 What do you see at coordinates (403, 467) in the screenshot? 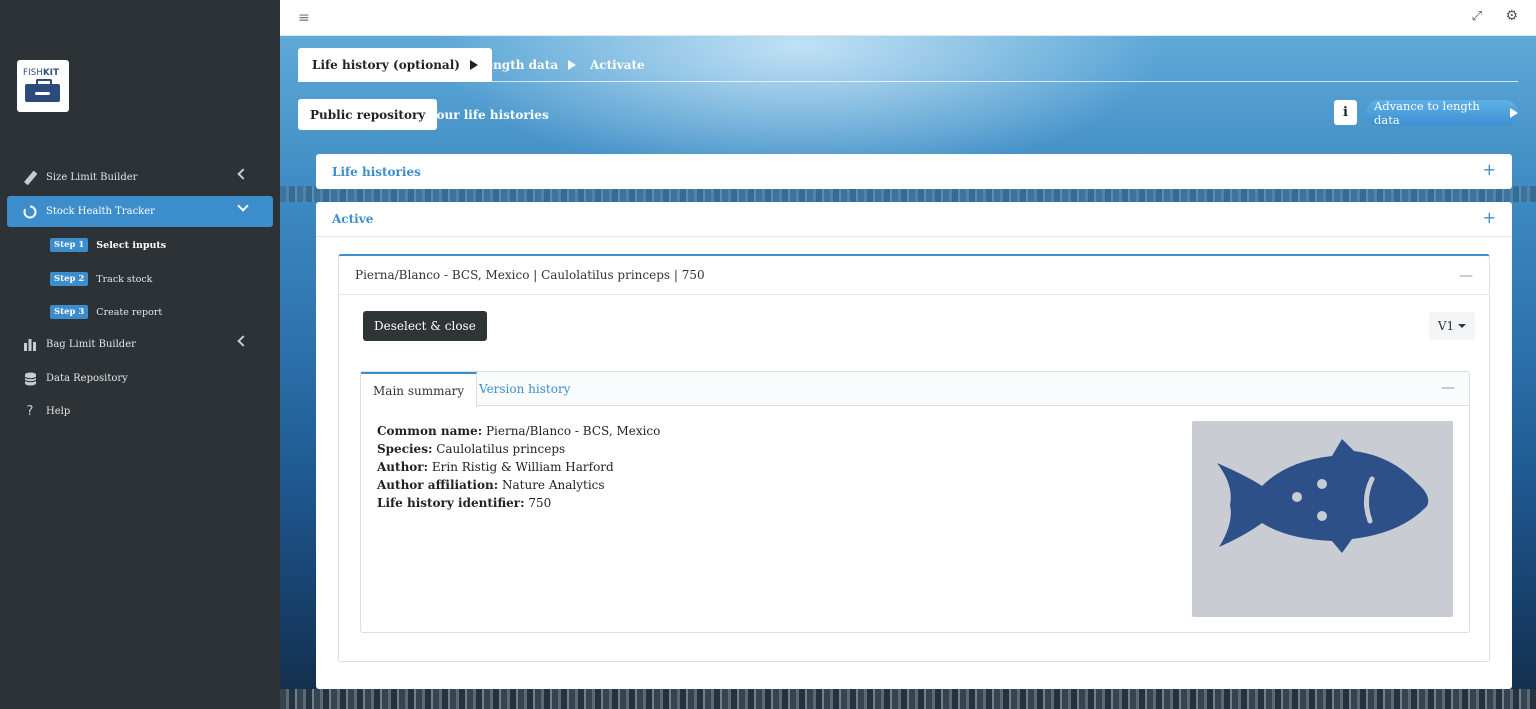
I see `field-label: Author:` at bounding box center [403, 467].